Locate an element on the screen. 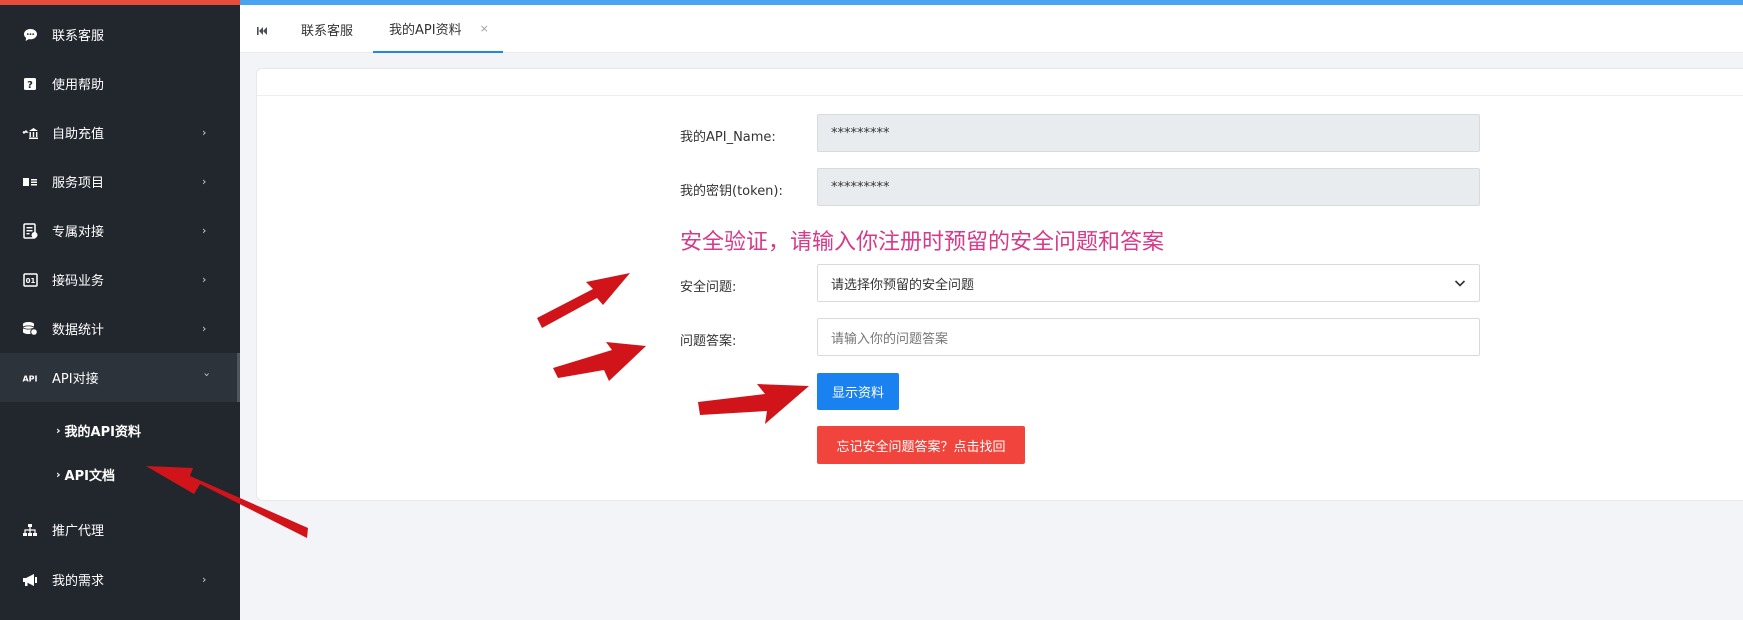 This screenshot has width=1743, height=620. question-box-icon: ? is located at coordinates (30, 84).